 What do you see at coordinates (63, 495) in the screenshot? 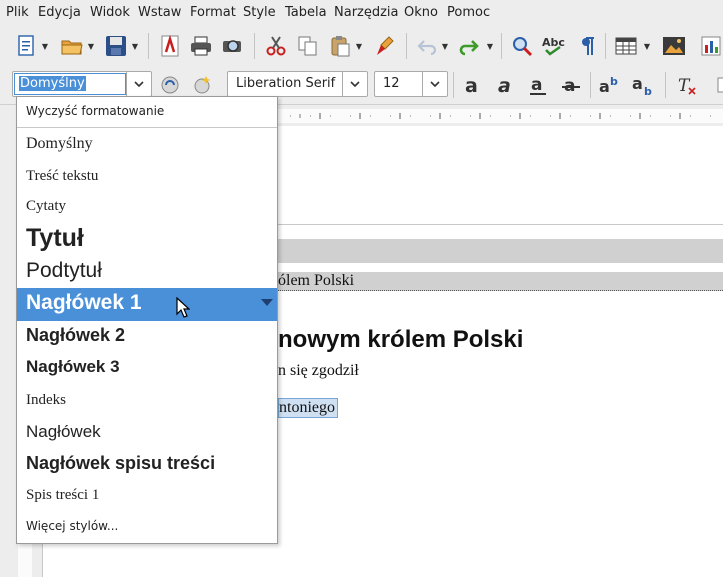
I see `style-item-label: Spis treści 1` at bounding box center [63, 495].